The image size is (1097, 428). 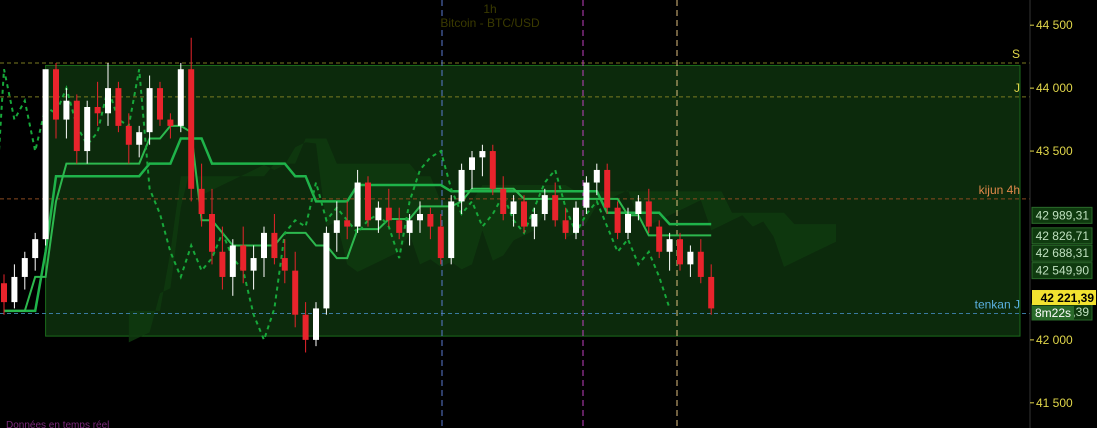 What do you see at coordinates (1053, 313) in the screenshot?
I see `countdown-label: 8m22s` at bounding box center [1053, 313].